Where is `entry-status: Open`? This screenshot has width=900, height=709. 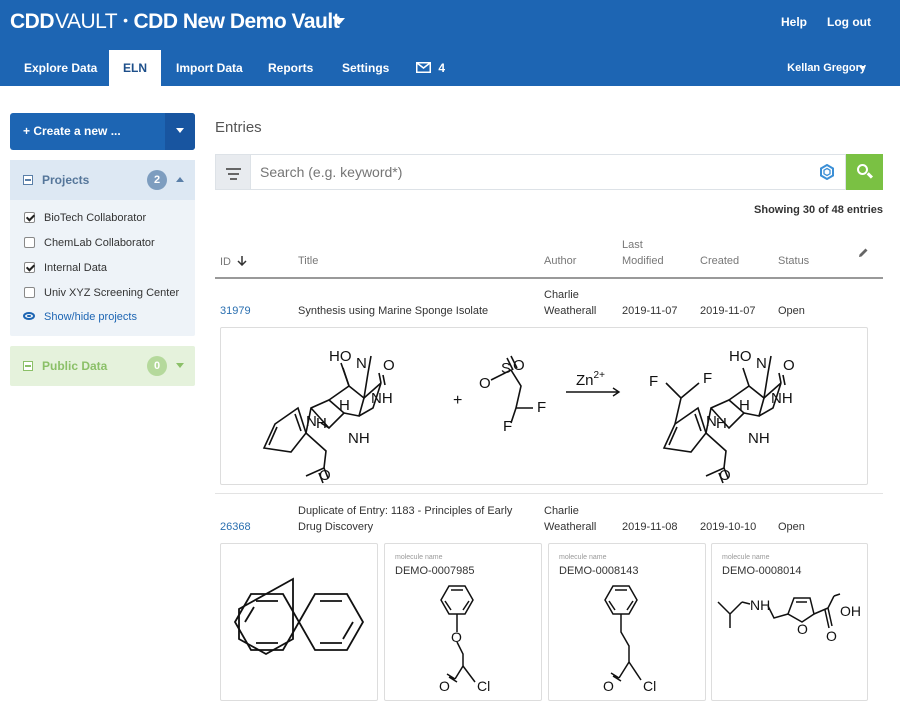
entry-status: Open is located at coordinates (791, 527).